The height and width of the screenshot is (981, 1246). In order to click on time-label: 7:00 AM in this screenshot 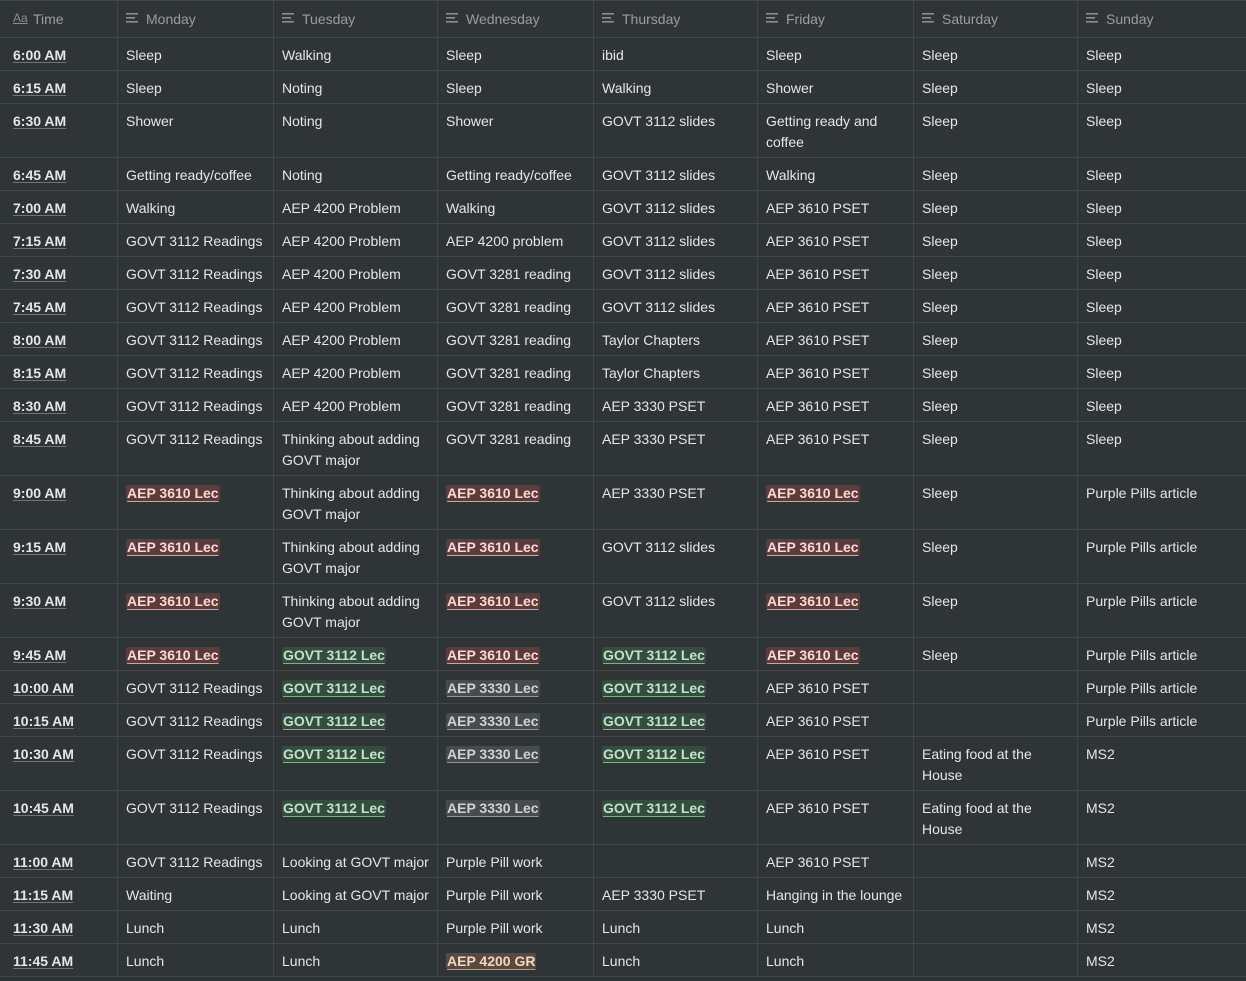, I will do `click(39, 208)`.